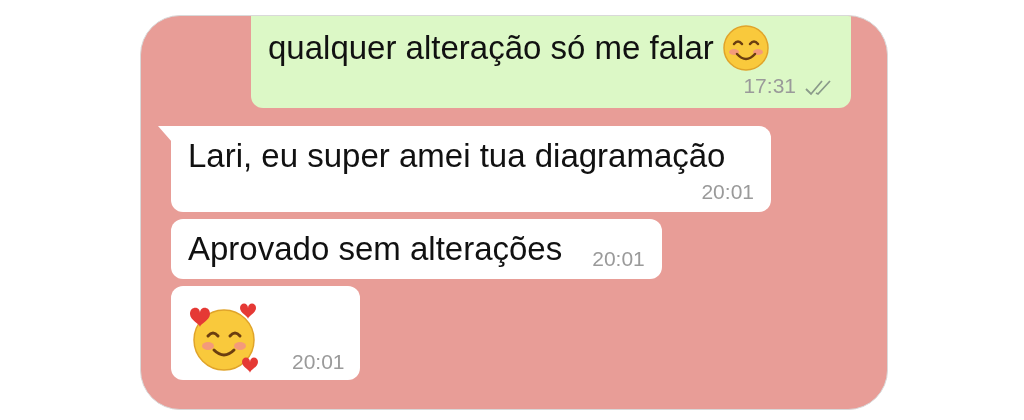 The height and width of the screenshot is (420, 1024). What do you see at coordinates (491, 48) in the screenshot?
I see `message-text: qualquer alteração só me falar` at bounding box center [491, 48].